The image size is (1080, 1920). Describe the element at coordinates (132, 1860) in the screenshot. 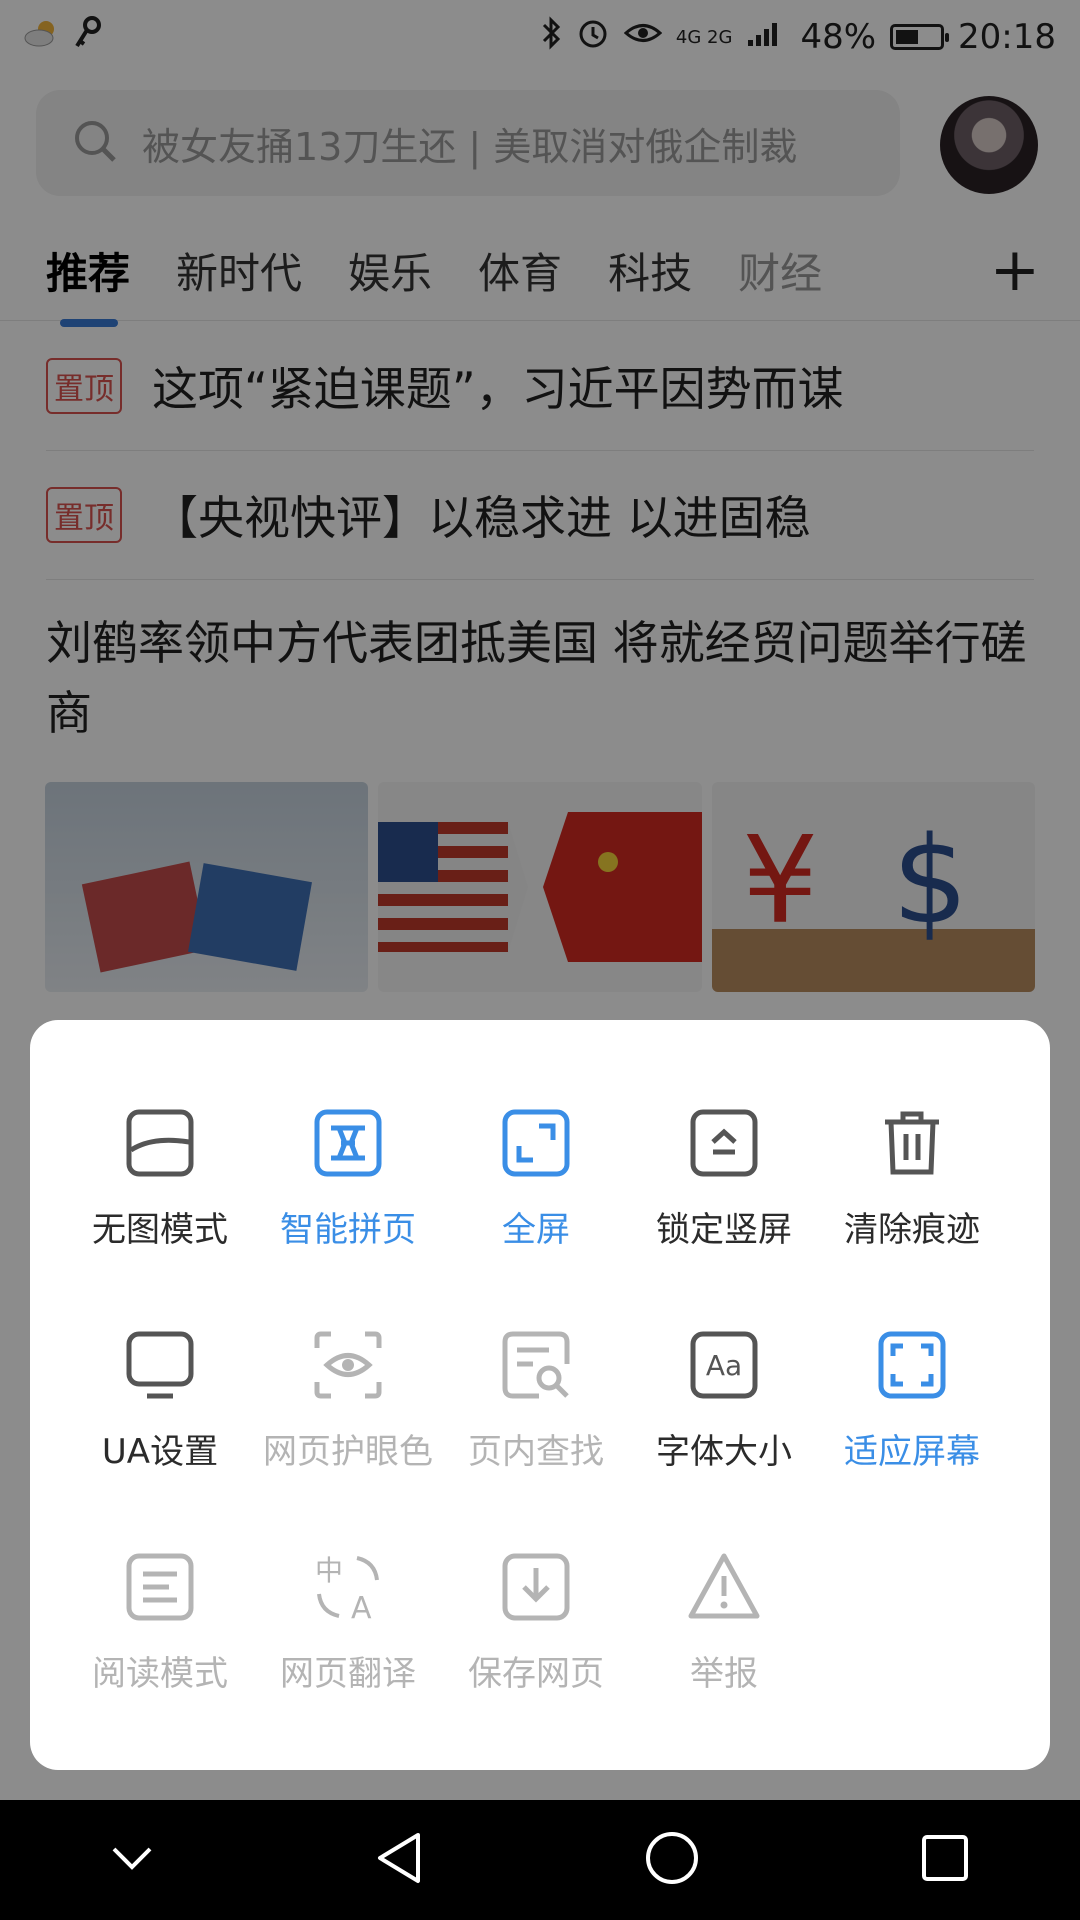

I see `collapse-icon` at that location.